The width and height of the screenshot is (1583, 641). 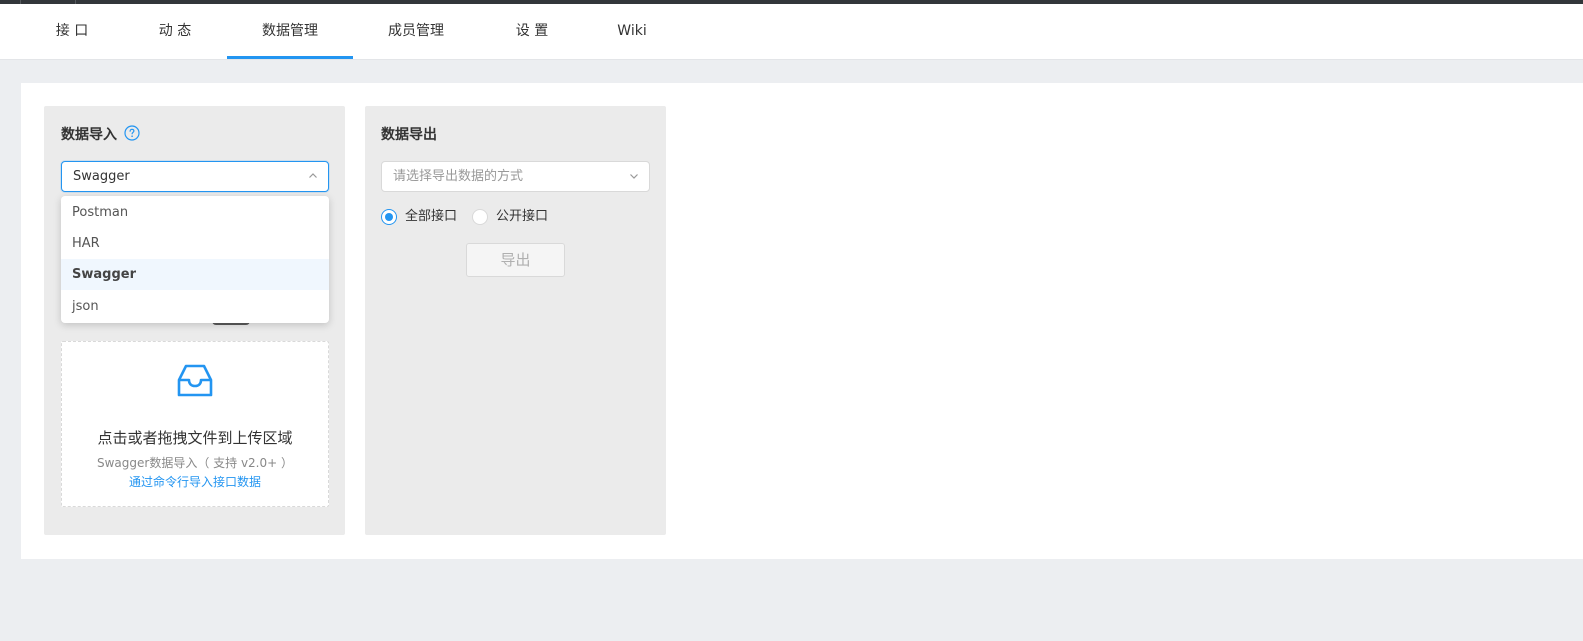 I want to click on import-type-value: Swagger, so click(x=101, y=176).